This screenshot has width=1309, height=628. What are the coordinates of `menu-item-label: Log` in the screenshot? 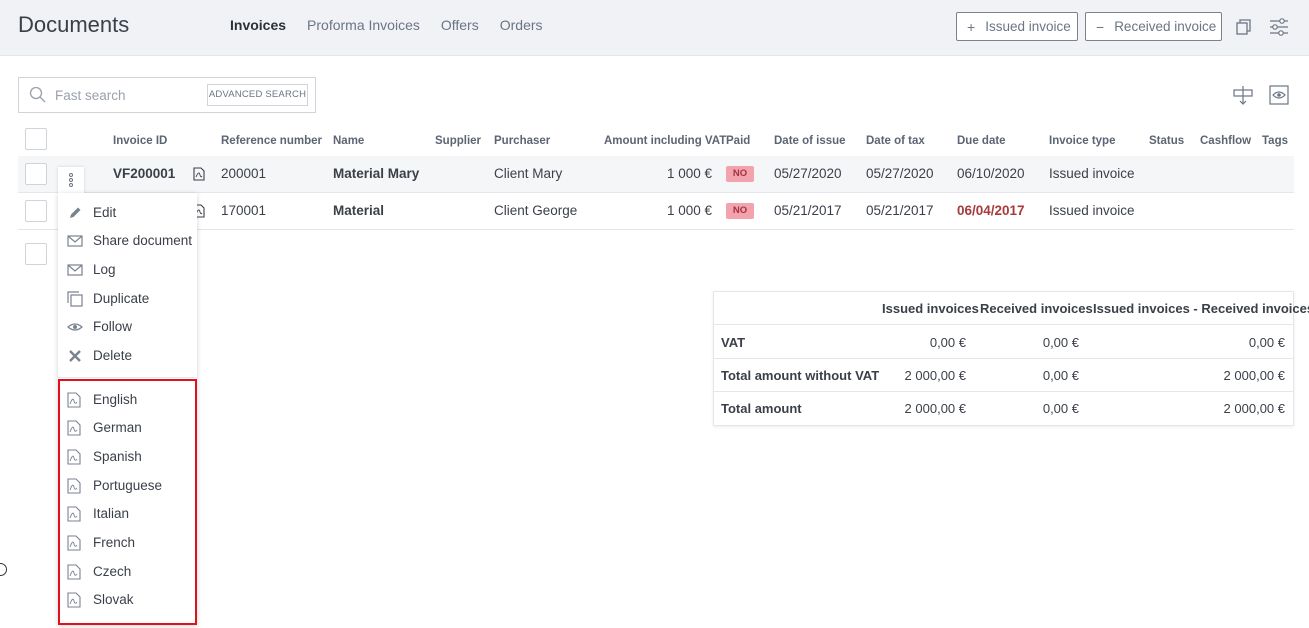 It's located at (104, 269).